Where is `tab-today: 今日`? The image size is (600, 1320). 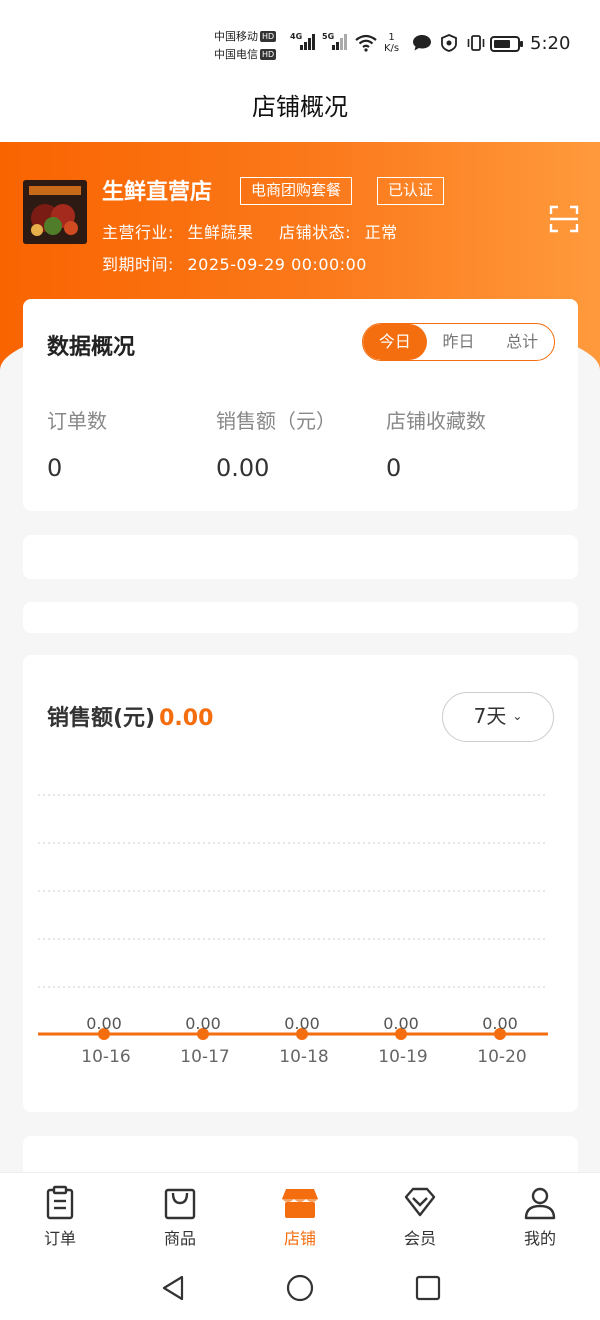
tab-today: 今日 is located at coordinates (395, 342).